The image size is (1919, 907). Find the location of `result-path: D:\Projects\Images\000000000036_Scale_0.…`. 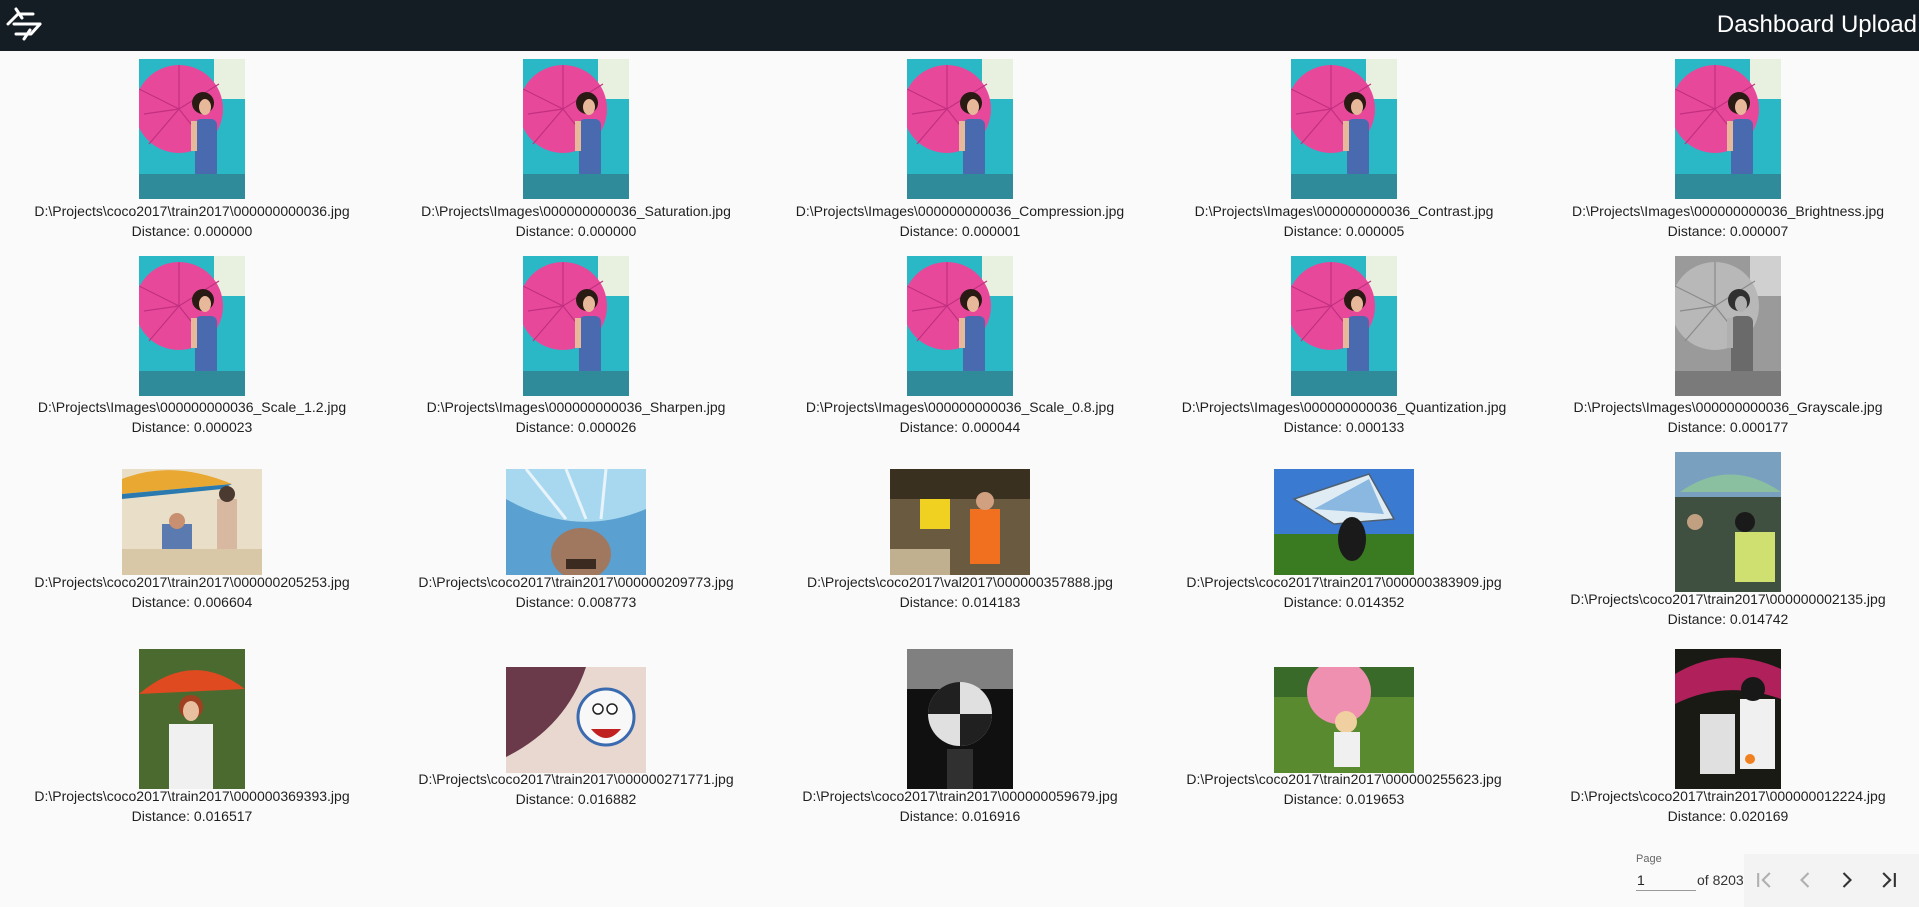

result-path: D:\Projects\Images\000000000036_Scale_0.… is located at coordinates (960, 407).